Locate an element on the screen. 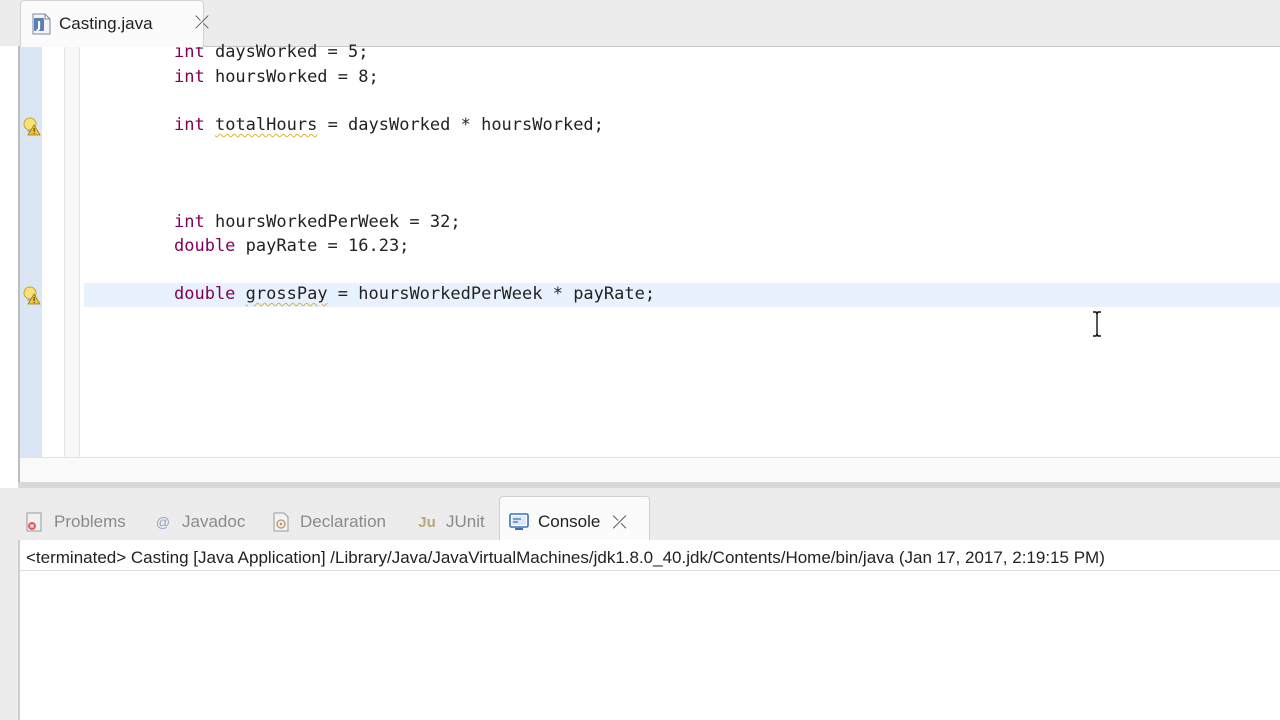 This screenshot has height=720, width=1280. code-line: int hoursWorkedPerWeek = 32; is located at coordinates (317, 222).